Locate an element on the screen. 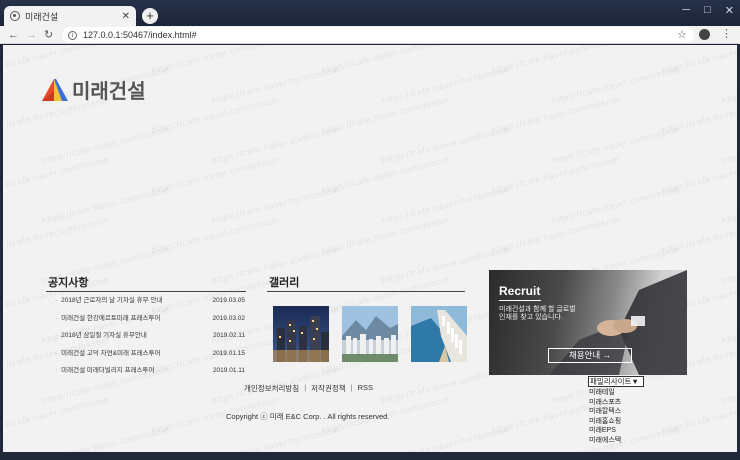  notice-item-title: 미래건설 한강에르토미래 프레스투어 is located at coordinates (107, 323).